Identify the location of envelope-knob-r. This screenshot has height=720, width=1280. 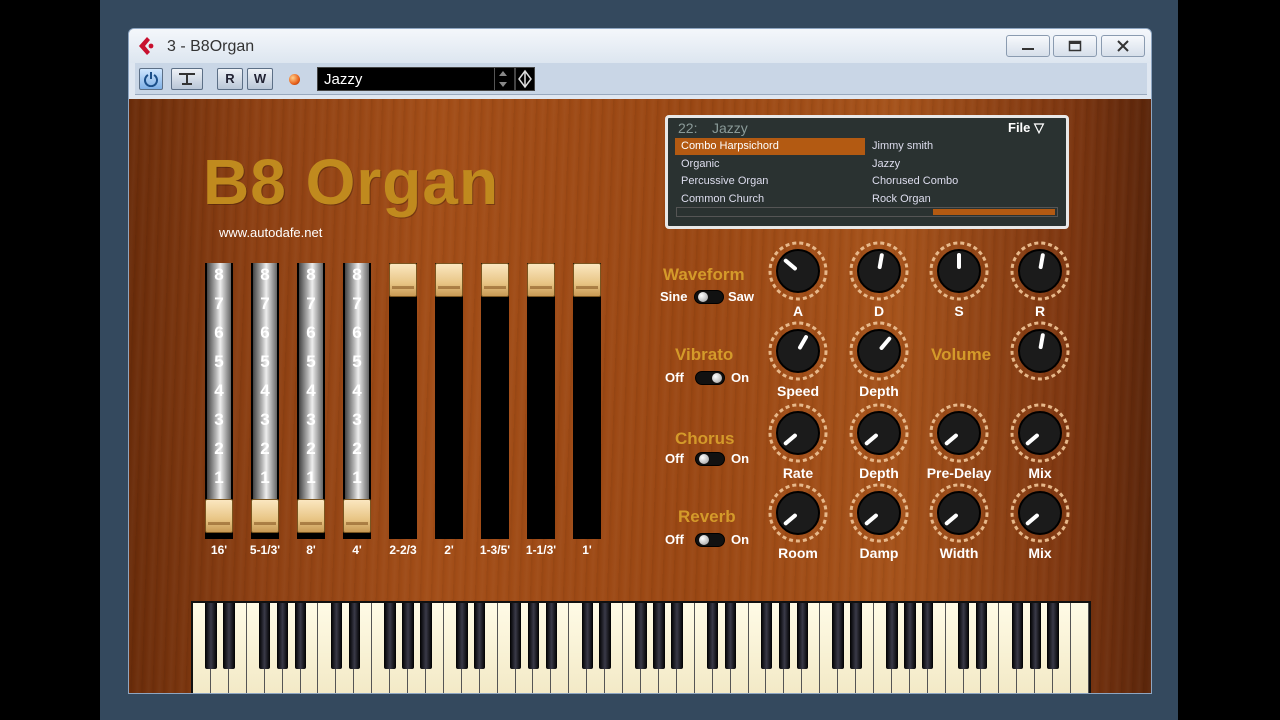
(1040, 271).